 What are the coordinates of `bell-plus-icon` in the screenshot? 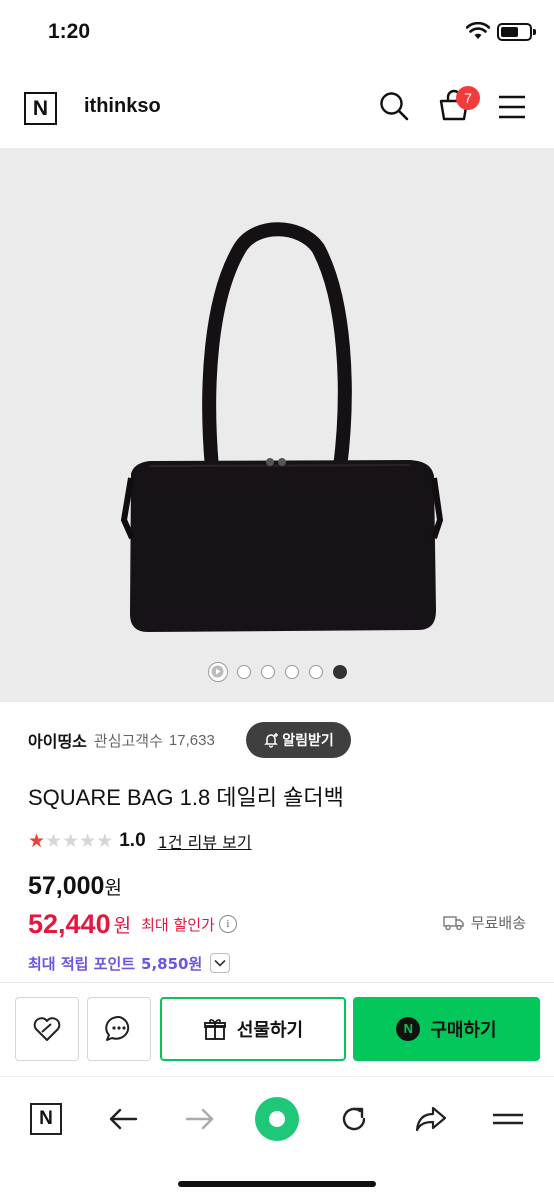 It's located at (271, 740).